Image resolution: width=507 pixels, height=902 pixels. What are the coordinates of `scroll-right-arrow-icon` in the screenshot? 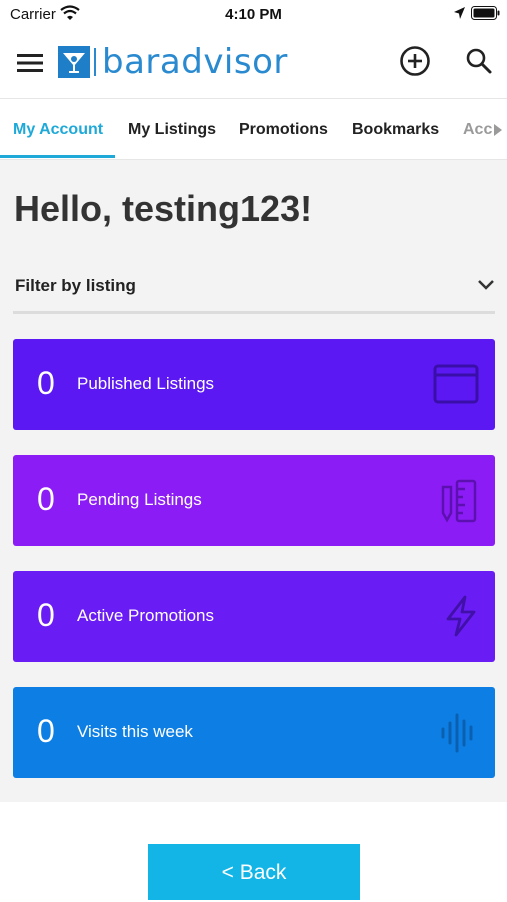 It's located at (498, 130).